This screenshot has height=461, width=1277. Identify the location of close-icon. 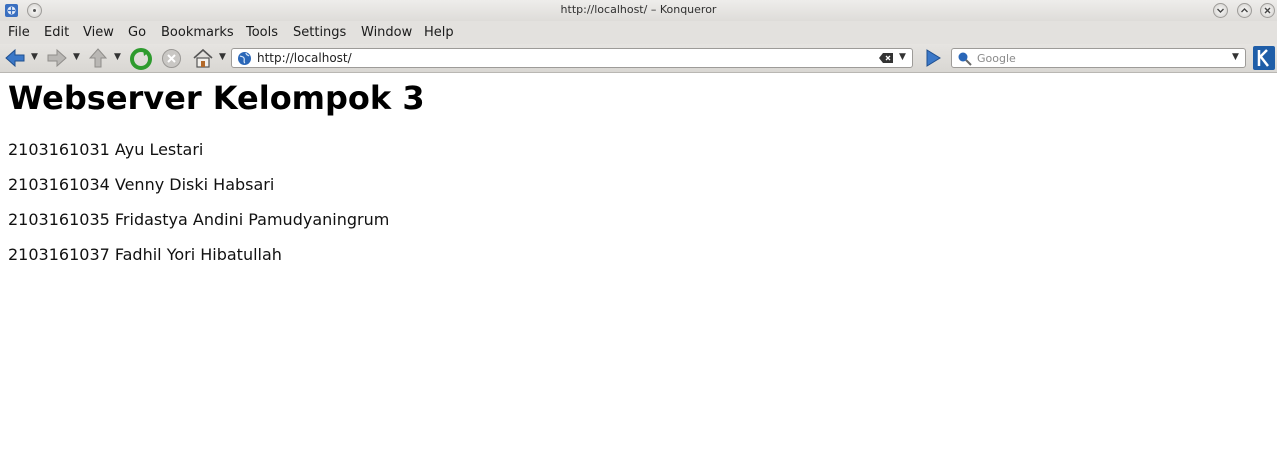
(1267, 10).